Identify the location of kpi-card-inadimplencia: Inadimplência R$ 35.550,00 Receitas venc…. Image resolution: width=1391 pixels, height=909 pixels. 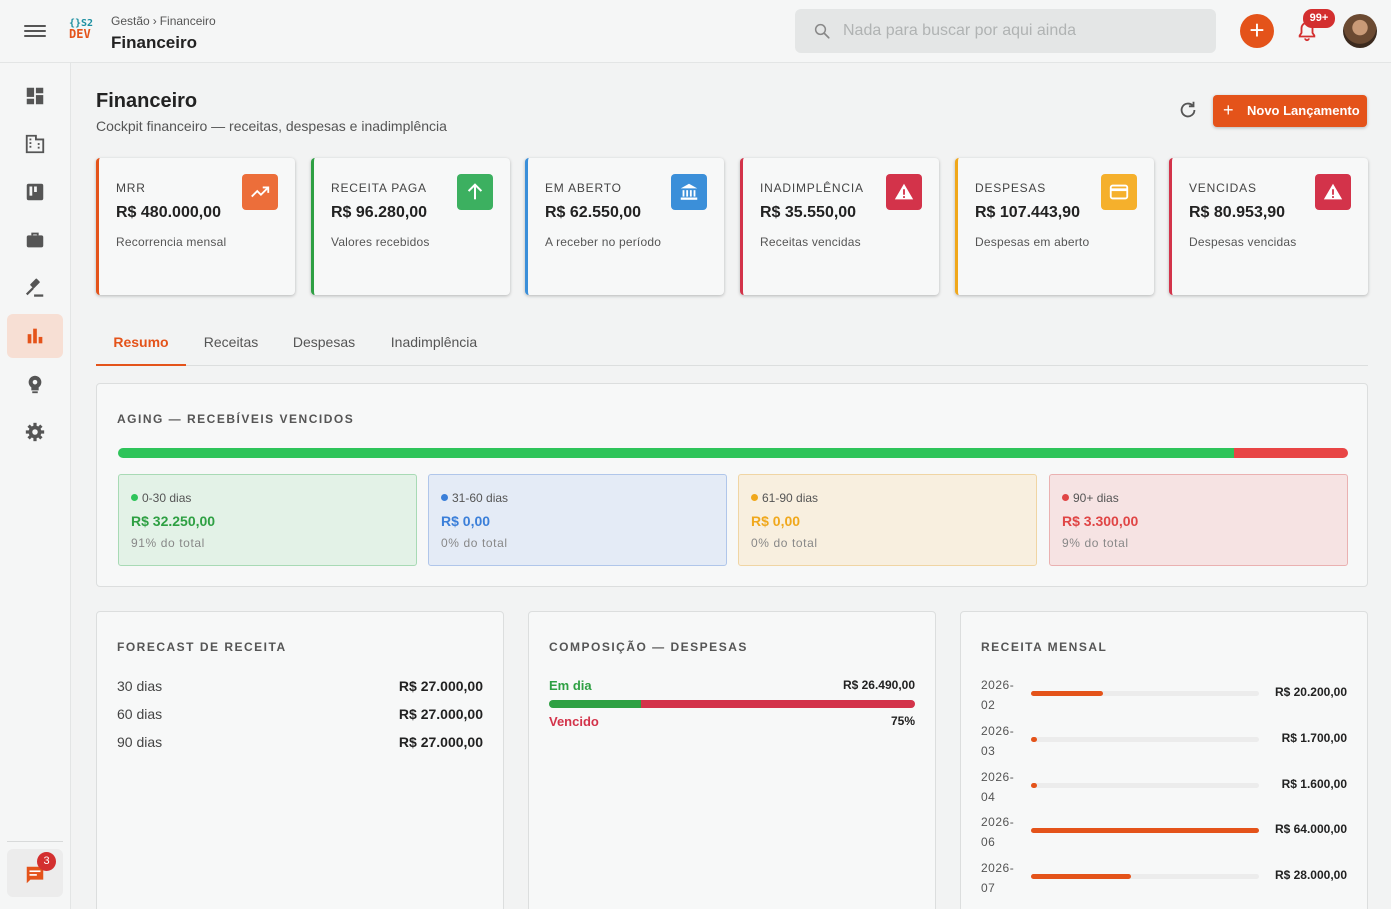
(839, 226).